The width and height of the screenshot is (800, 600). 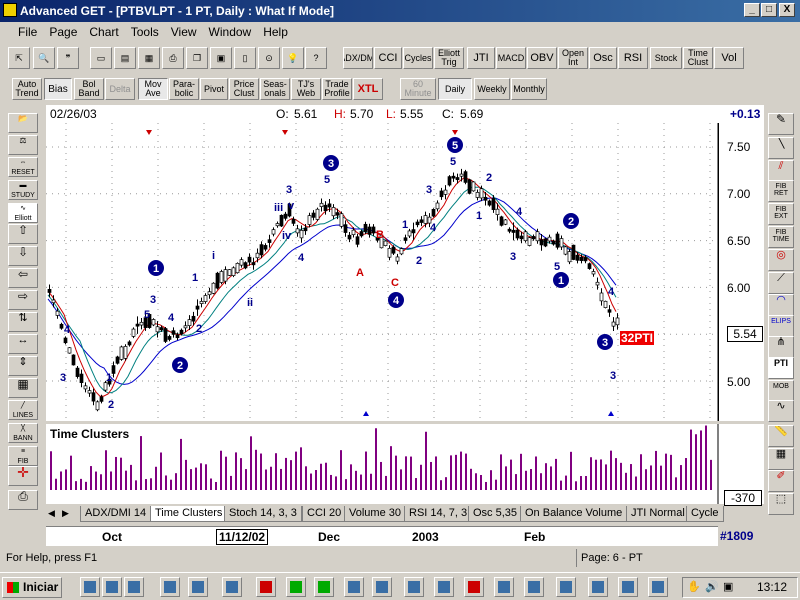 What do you see at coordinates (197, 58) in the screenshot?
I see `copy-icon: ❐` at bounding box center [197, 58].